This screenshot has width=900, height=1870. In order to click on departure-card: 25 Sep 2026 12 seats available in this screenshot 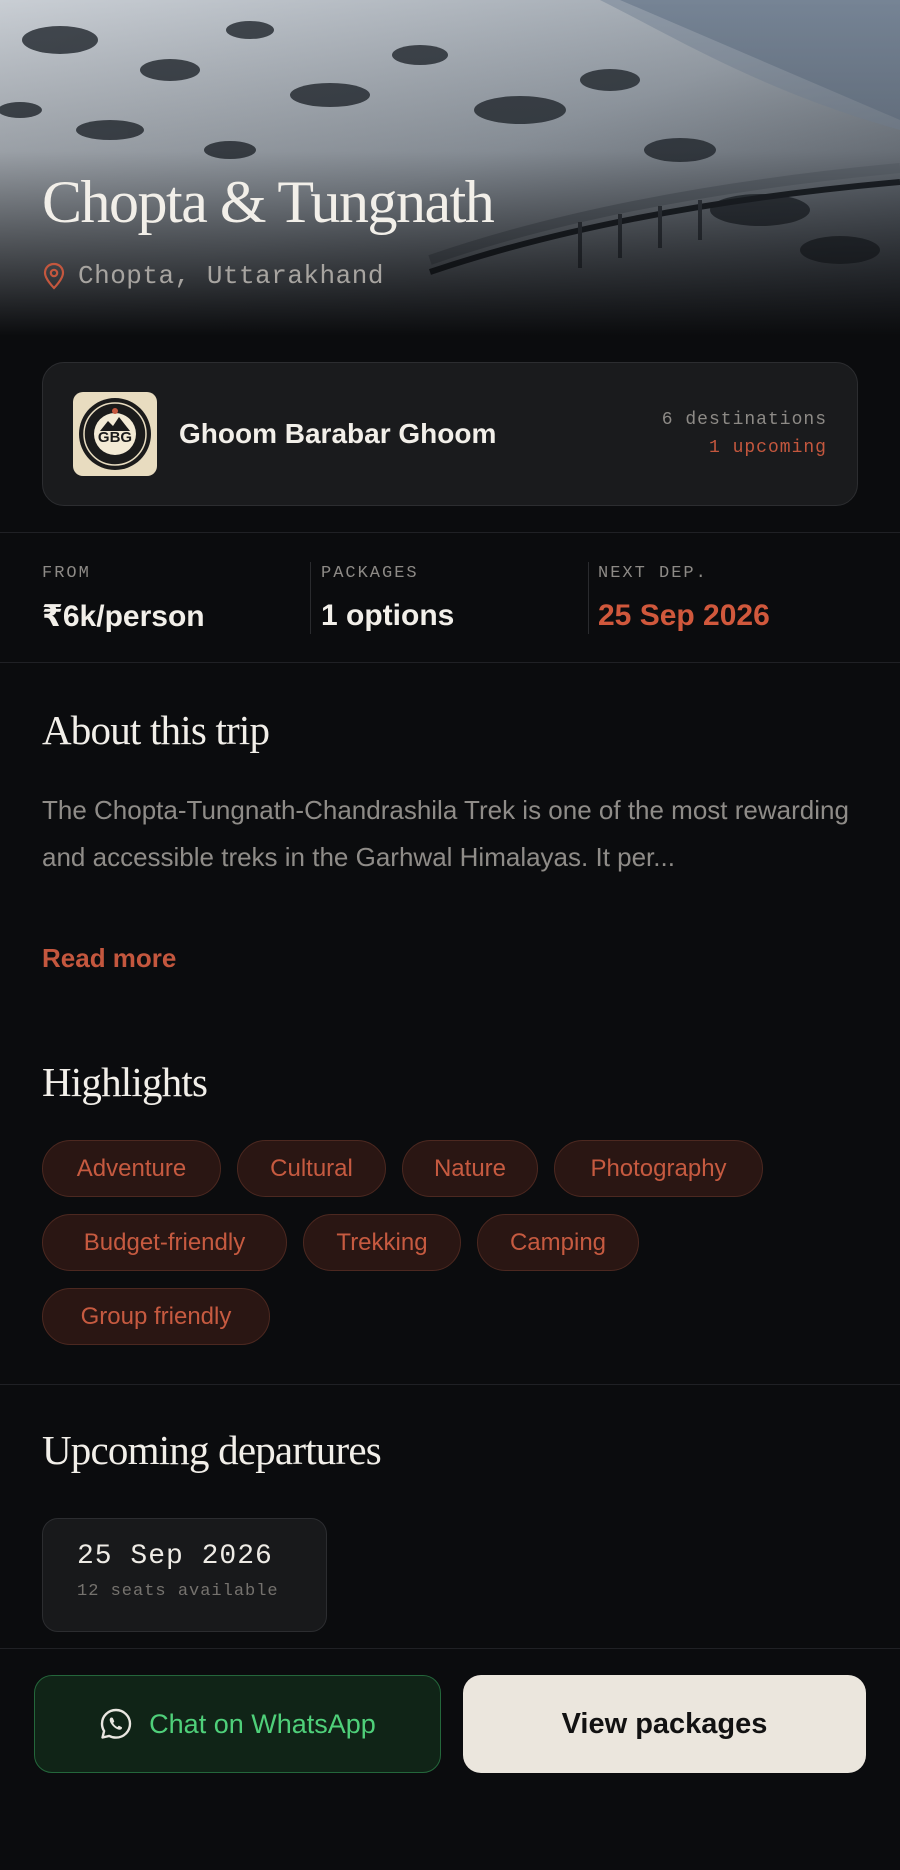, I will do `click(184, 1575)`.